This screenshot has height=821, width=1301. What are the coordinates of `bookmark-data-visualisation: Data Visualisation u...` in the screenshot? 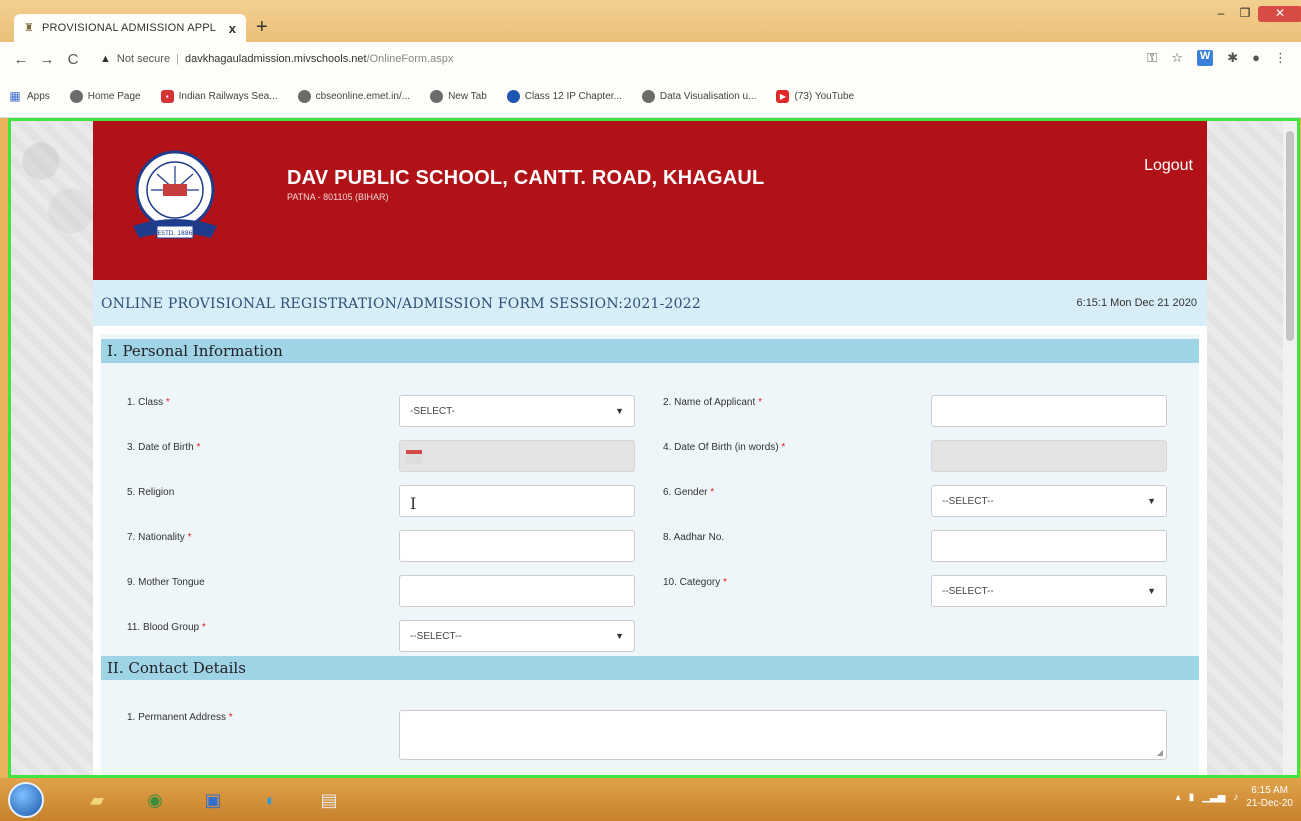 It's located at (699, 96).